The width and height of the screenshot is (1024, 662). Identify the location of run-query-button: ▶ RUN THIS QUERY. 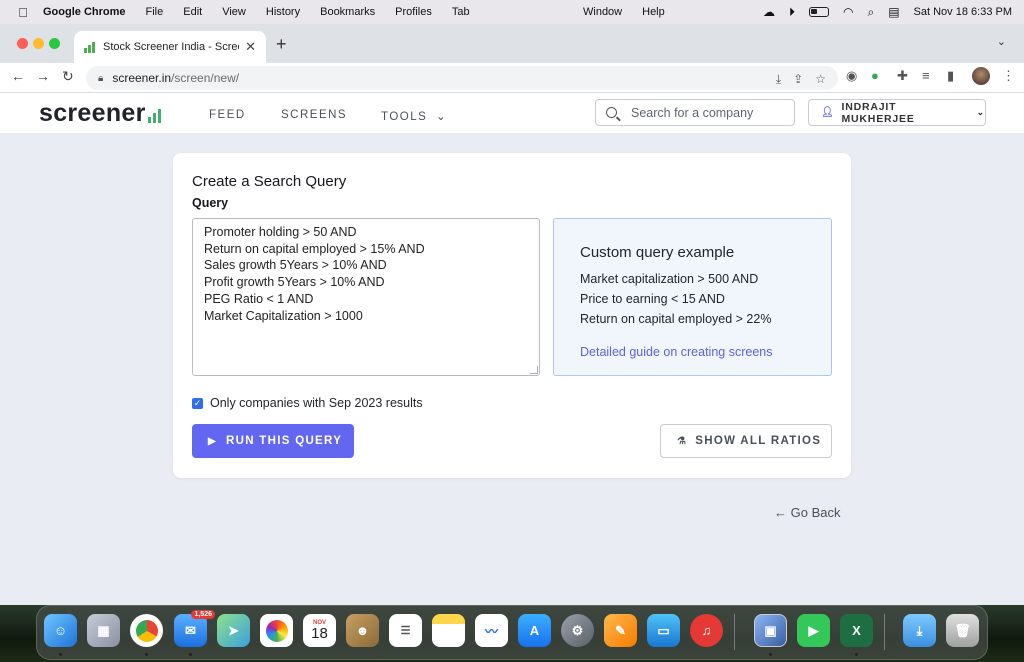
(273, 441).